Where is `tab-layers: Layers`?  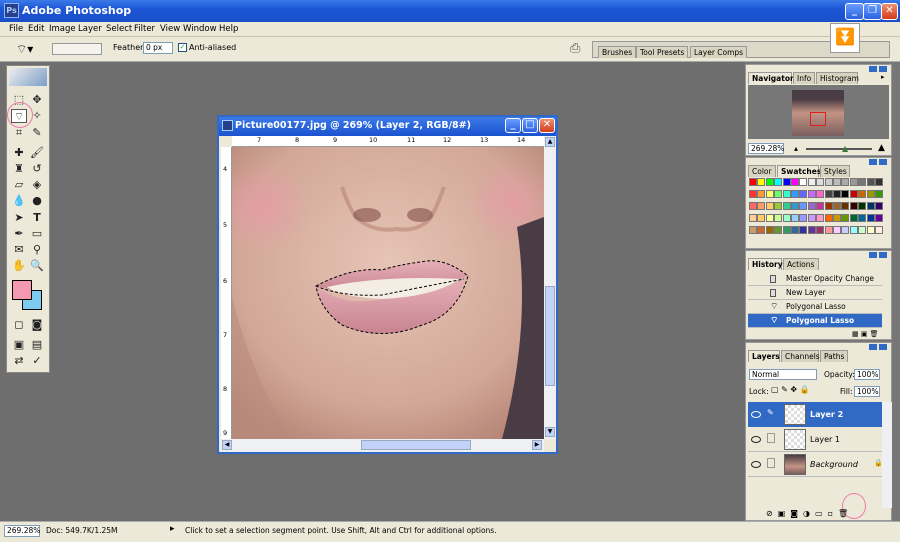 tab-layers: Layers is located at coordinates (764, 356).